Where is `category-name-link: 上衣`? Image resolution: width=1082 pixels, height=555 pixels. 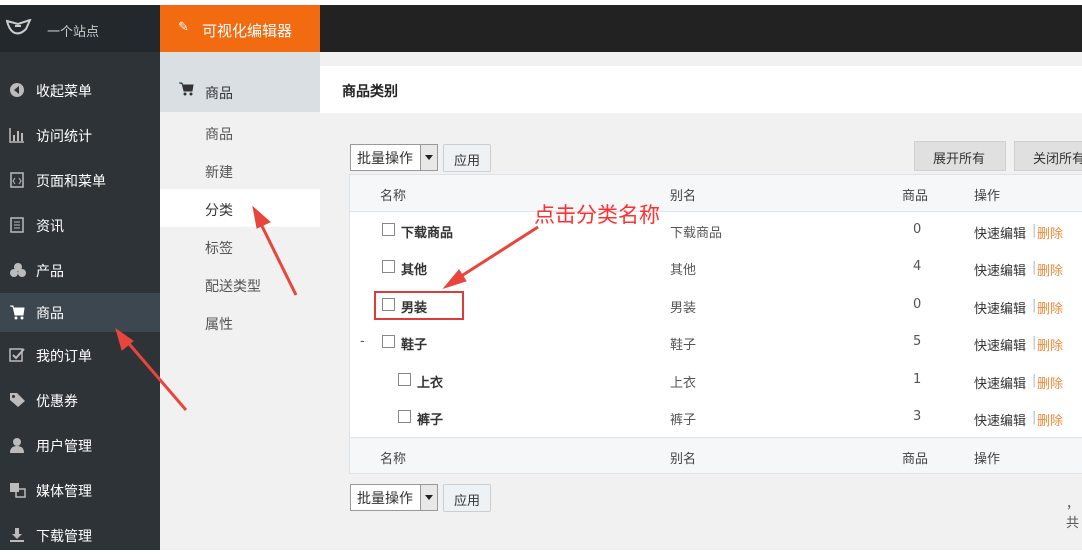
category-name-link: 上衣 is located at coordinates (430, 381).